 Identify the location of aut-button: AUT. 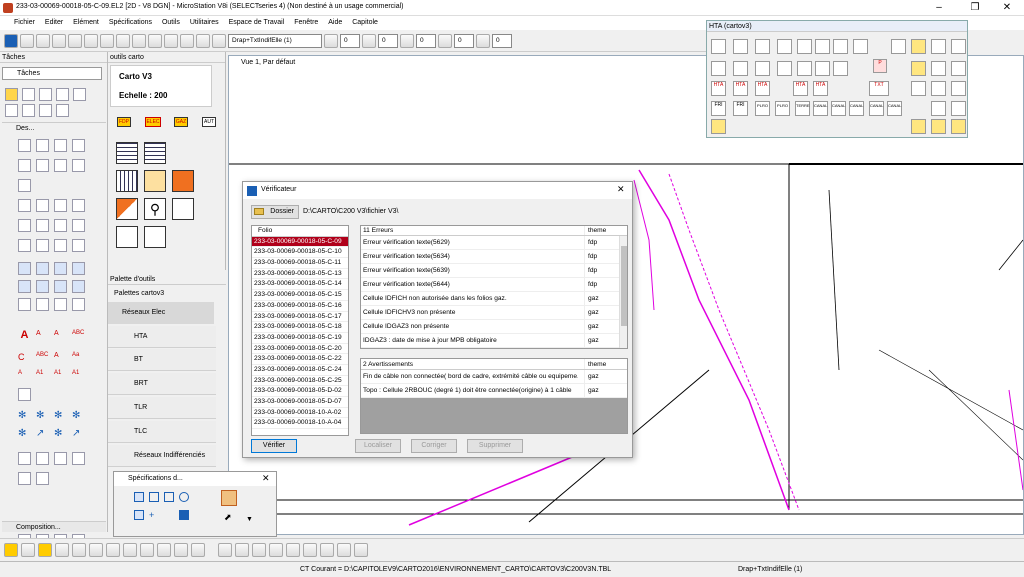
(209, 122).